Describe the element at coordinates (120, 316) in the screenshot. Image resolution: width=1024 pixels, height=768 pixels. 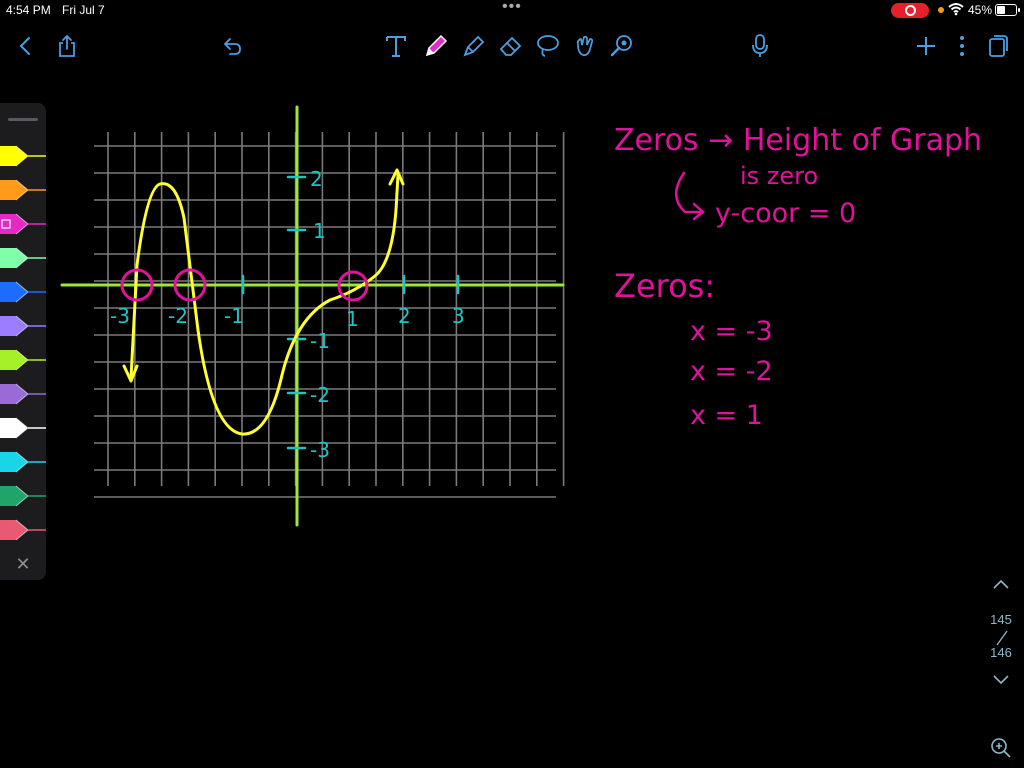
I see `x-tick-label: -3` at that location.